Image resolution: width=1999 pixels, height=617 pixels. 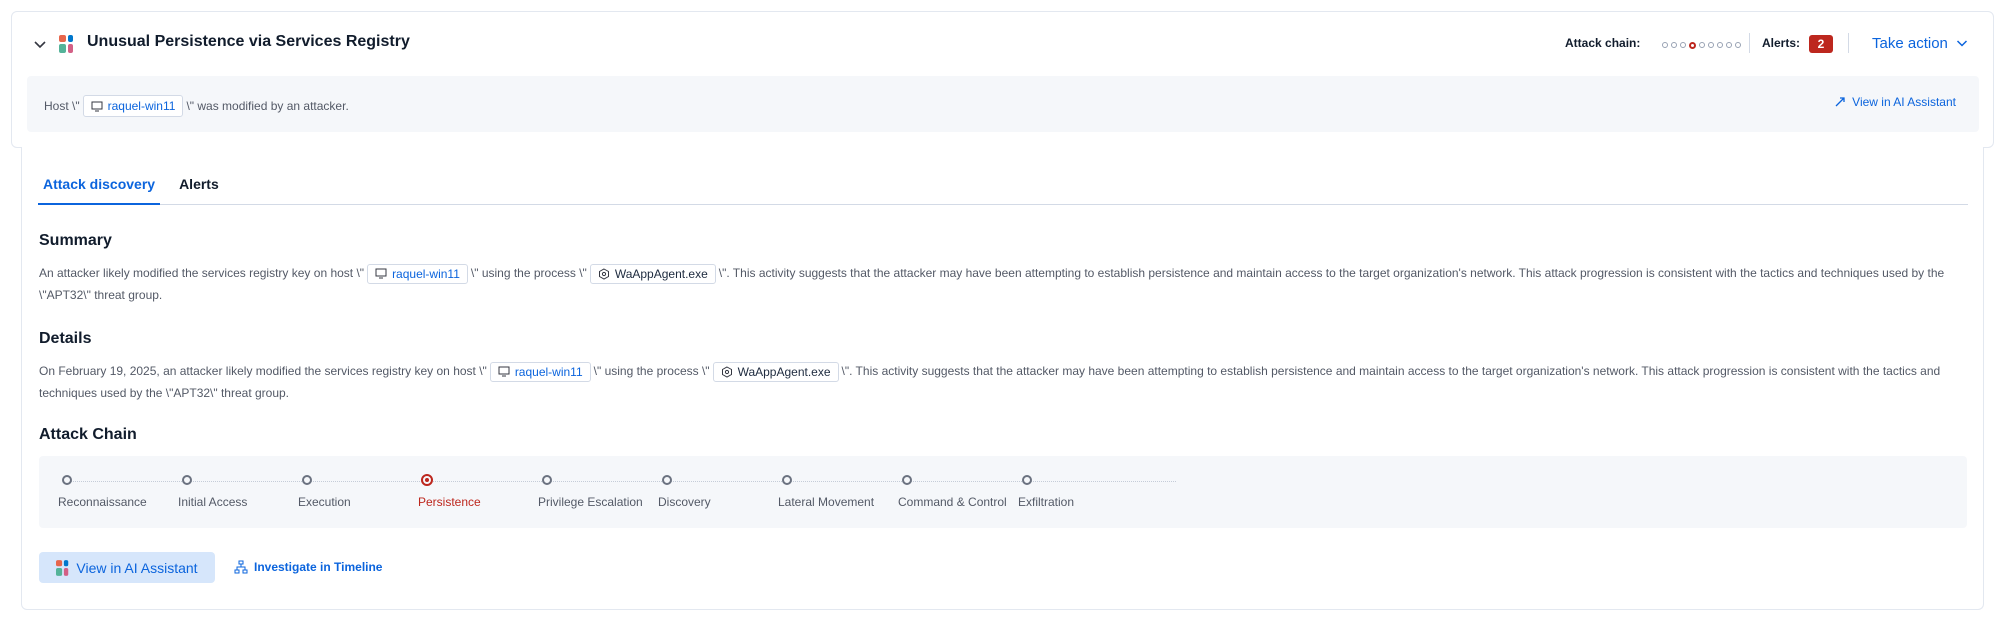 I want to click on chevron-down-icon, so click(x=1961, y=43).